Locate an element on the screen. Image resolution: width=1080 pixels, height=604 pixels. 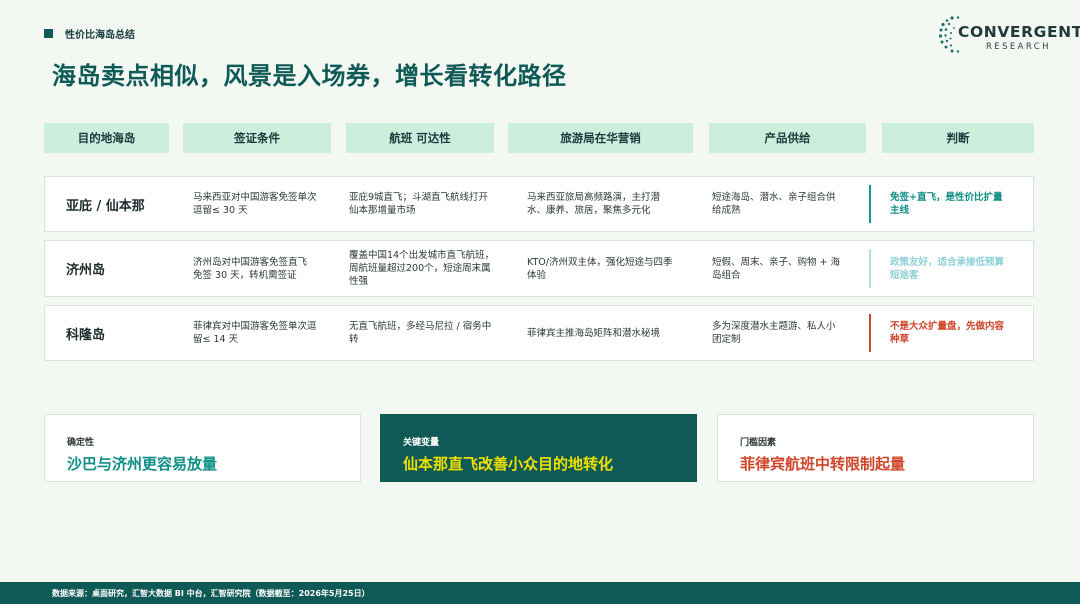
row-visa: 马来西亚对中国游客免签单次逗留≤ 30 天 is located at coordinates (255, 204).